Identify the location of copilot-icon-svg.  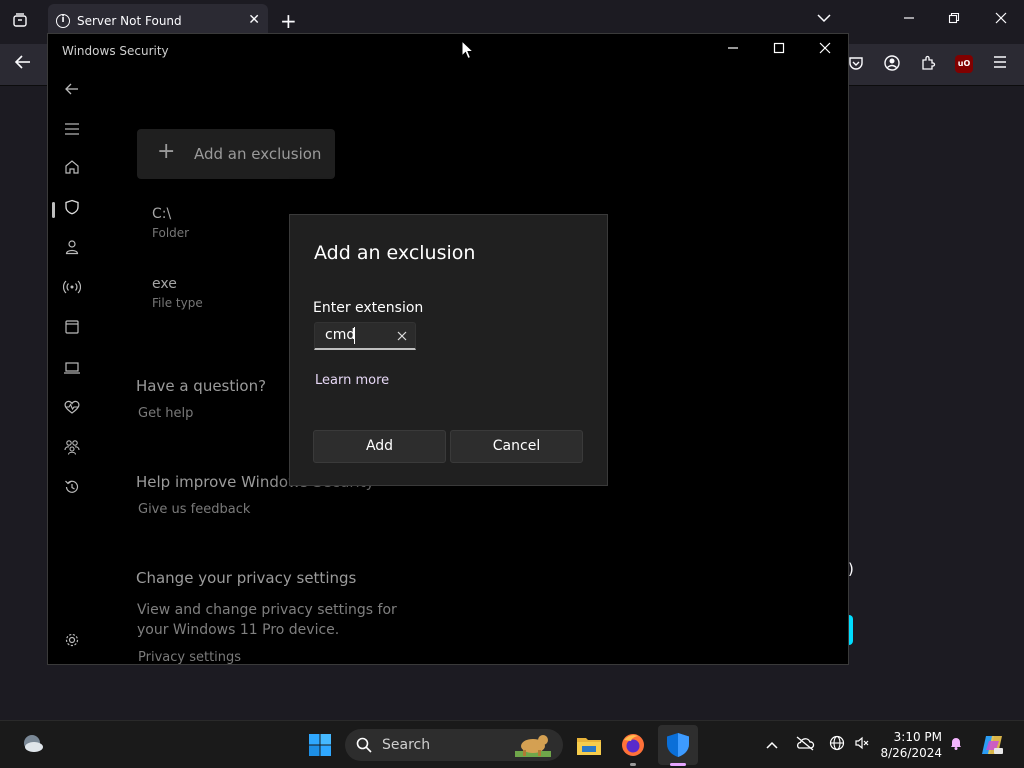
(992, 745).